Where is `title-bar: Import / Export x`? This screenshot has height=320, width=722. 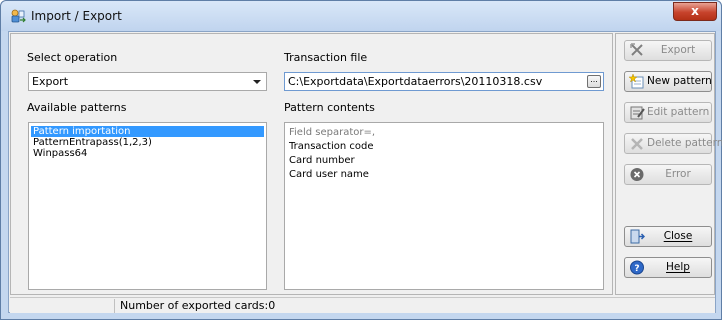
title-bar: Import / Export x is located at coordinates (361, 16).